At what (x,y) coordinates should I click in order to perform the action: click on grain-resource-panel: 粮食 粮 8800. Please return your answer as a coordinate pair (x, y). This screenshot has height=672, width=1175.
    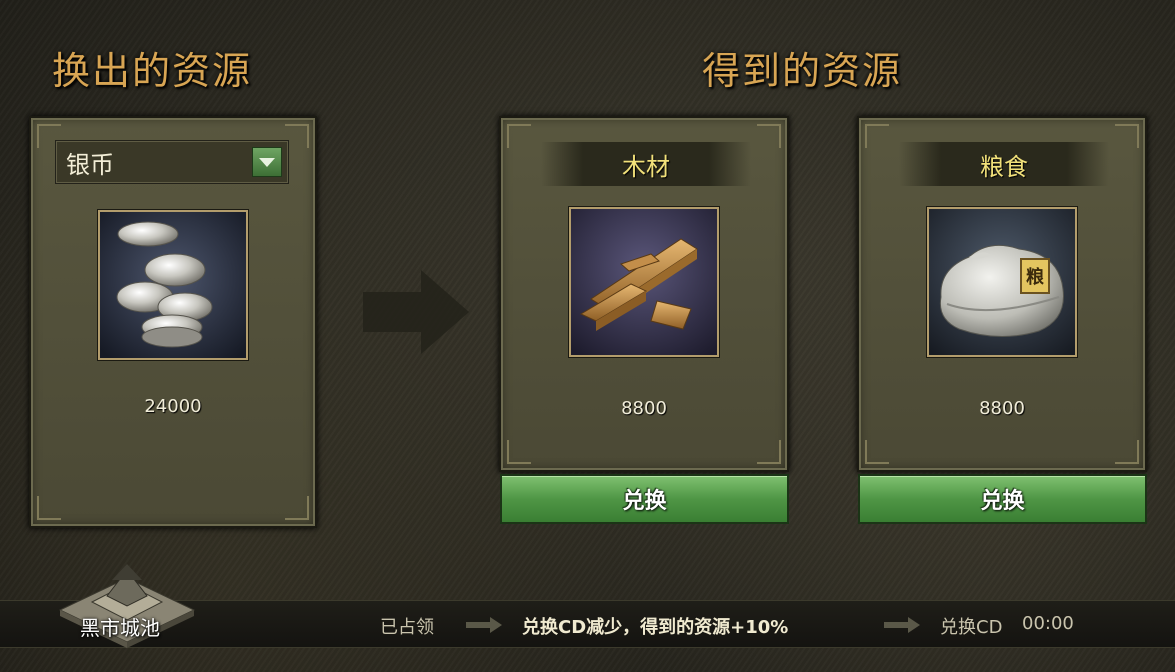
    Looking at the image, I should click on (1002, 294).